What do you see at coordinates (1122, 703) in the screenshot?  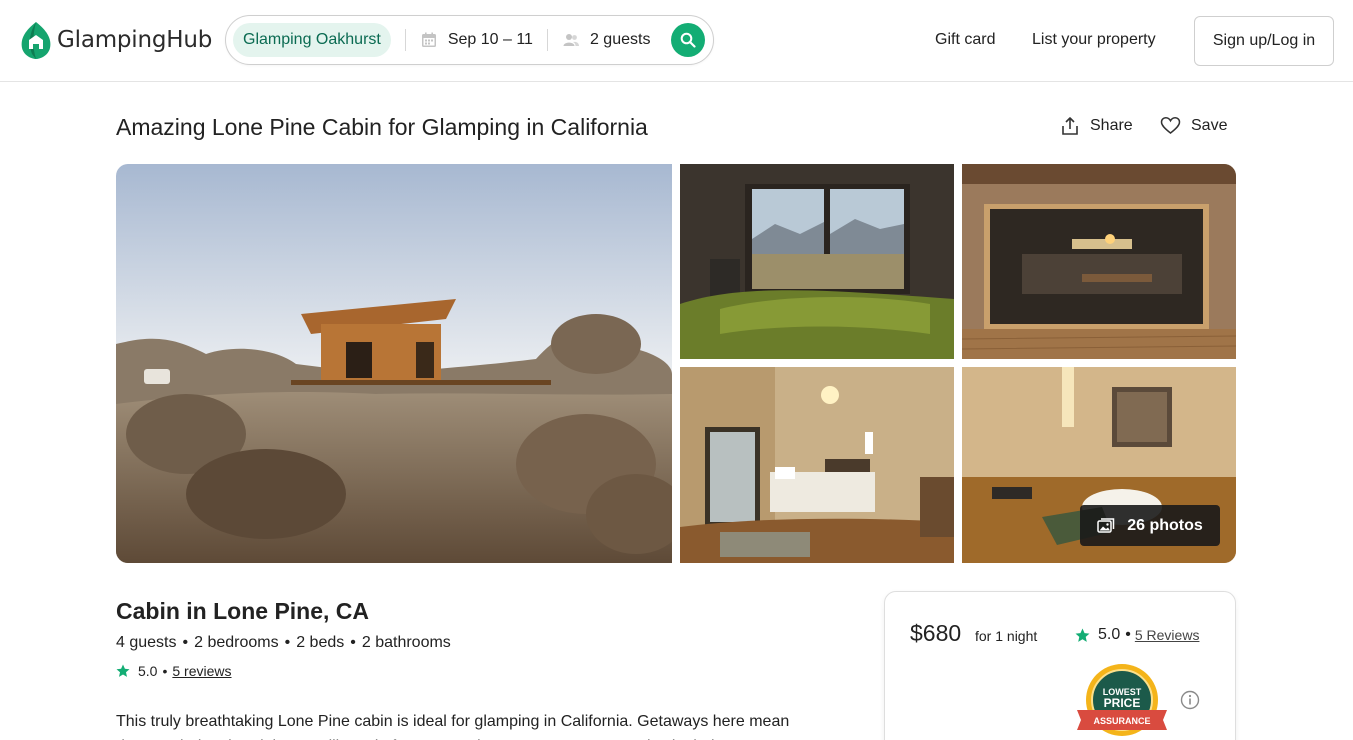 I see `badge-line2: PRICE` at bounding box center [1122, 703].